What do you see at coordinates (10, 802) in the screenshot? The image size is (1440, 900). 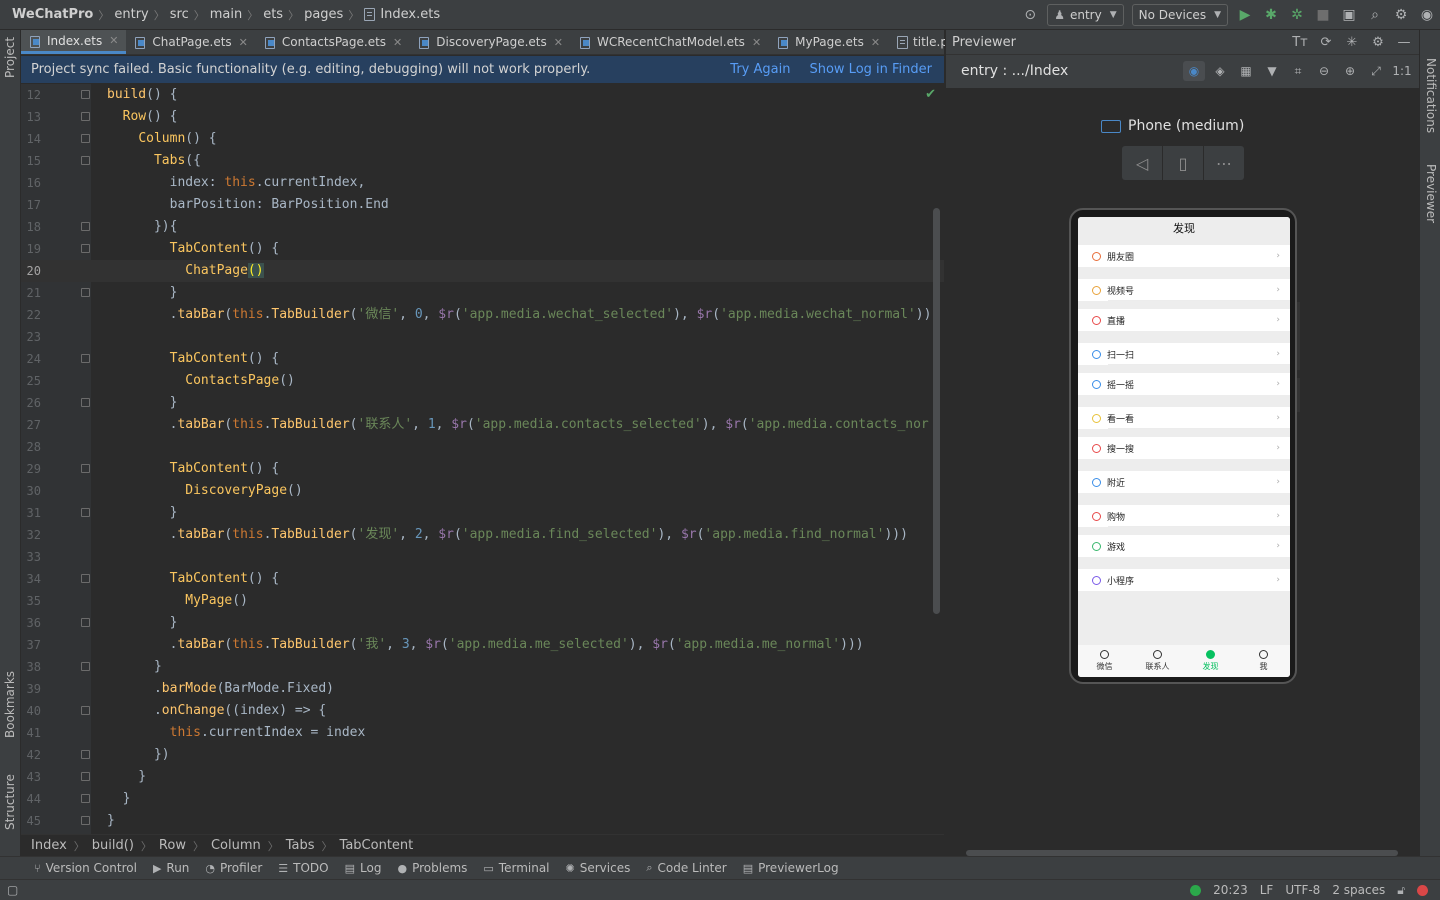 I see `structure-tool-button: Structure` at bounding box center [10, 802].